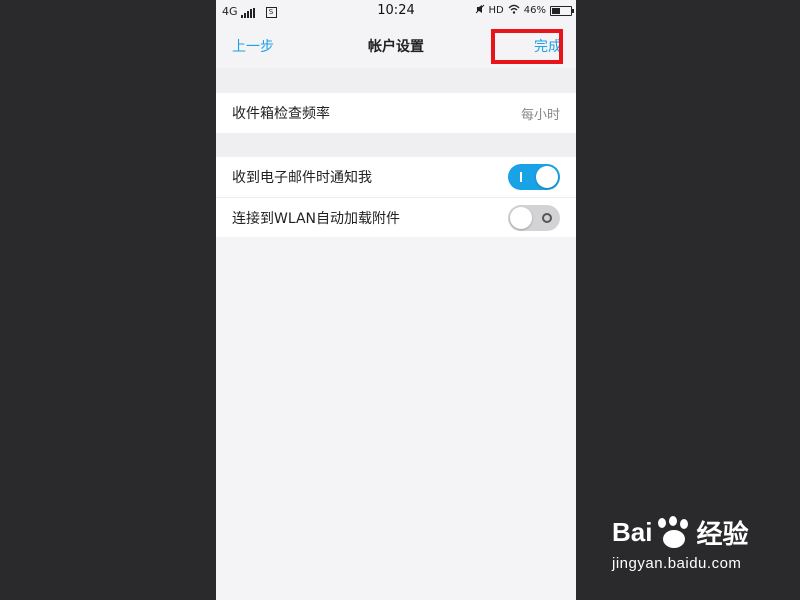 Image resolution: width=800 pixels, height=600 pixels. What do you see at coordinates (677, 563) in the screenshot?
I see `watermark-url: jingyan.baidu.com` at bounding box center [677, 563].